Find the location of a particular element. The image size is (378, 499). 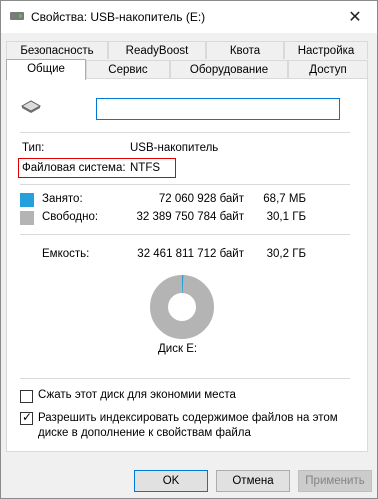

used-color-swatch is located at coordinates (27, 200).